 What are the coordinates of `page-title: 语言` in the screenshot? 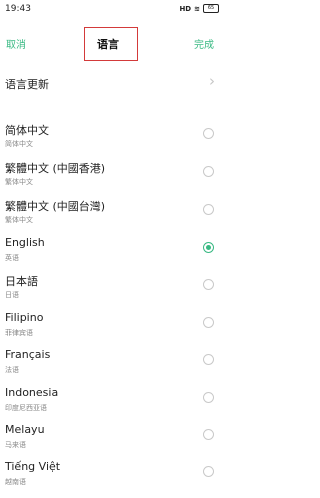 It's located at (108, 44).